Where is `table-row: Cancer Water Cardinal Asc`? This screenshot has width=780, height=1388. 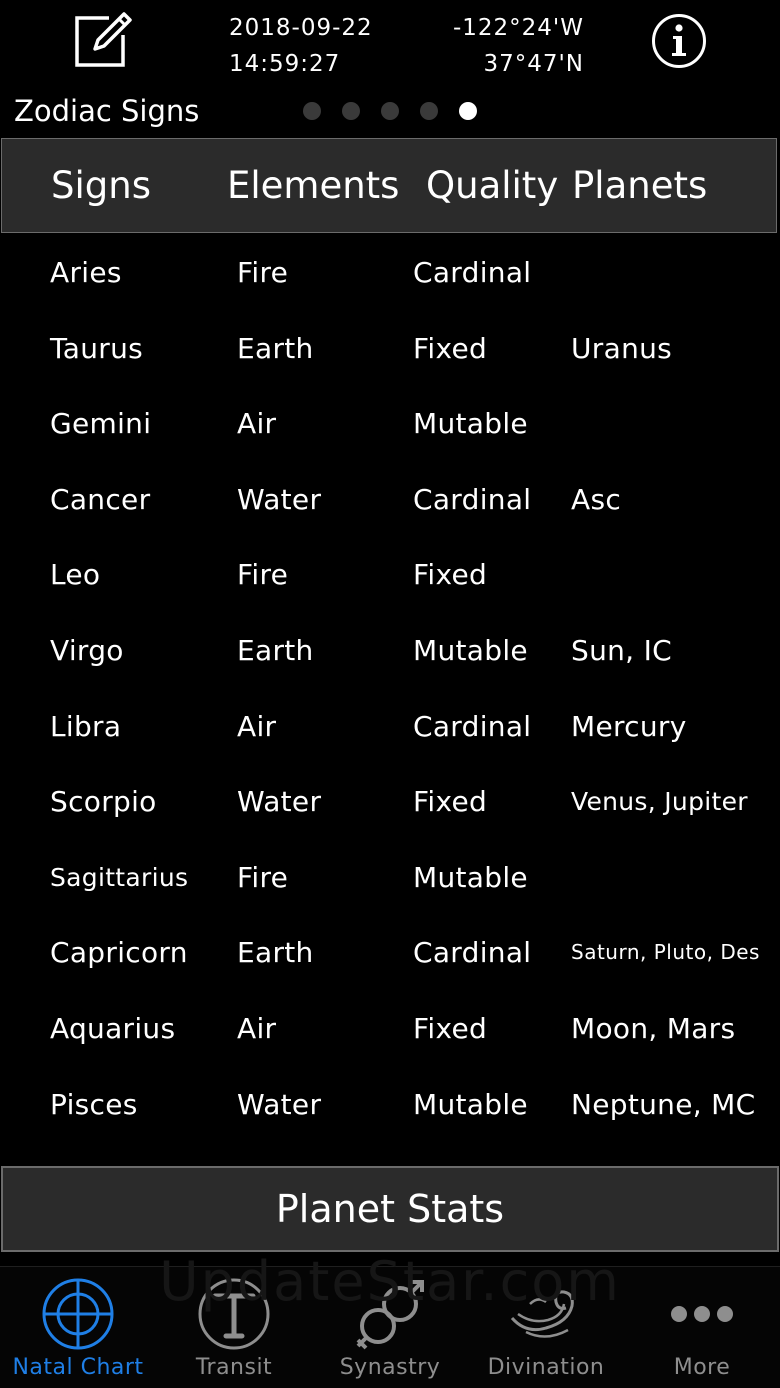
table-row: Cancer Water Cardinal Asc is located at coordinates (390, 500).